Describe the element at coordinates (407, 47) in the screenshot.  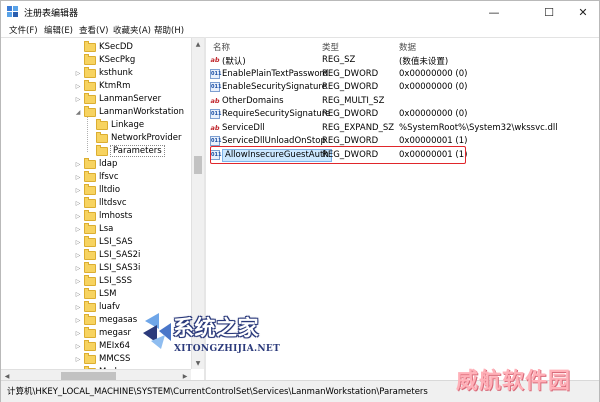
I see `column-header-data: 数据` at that location.